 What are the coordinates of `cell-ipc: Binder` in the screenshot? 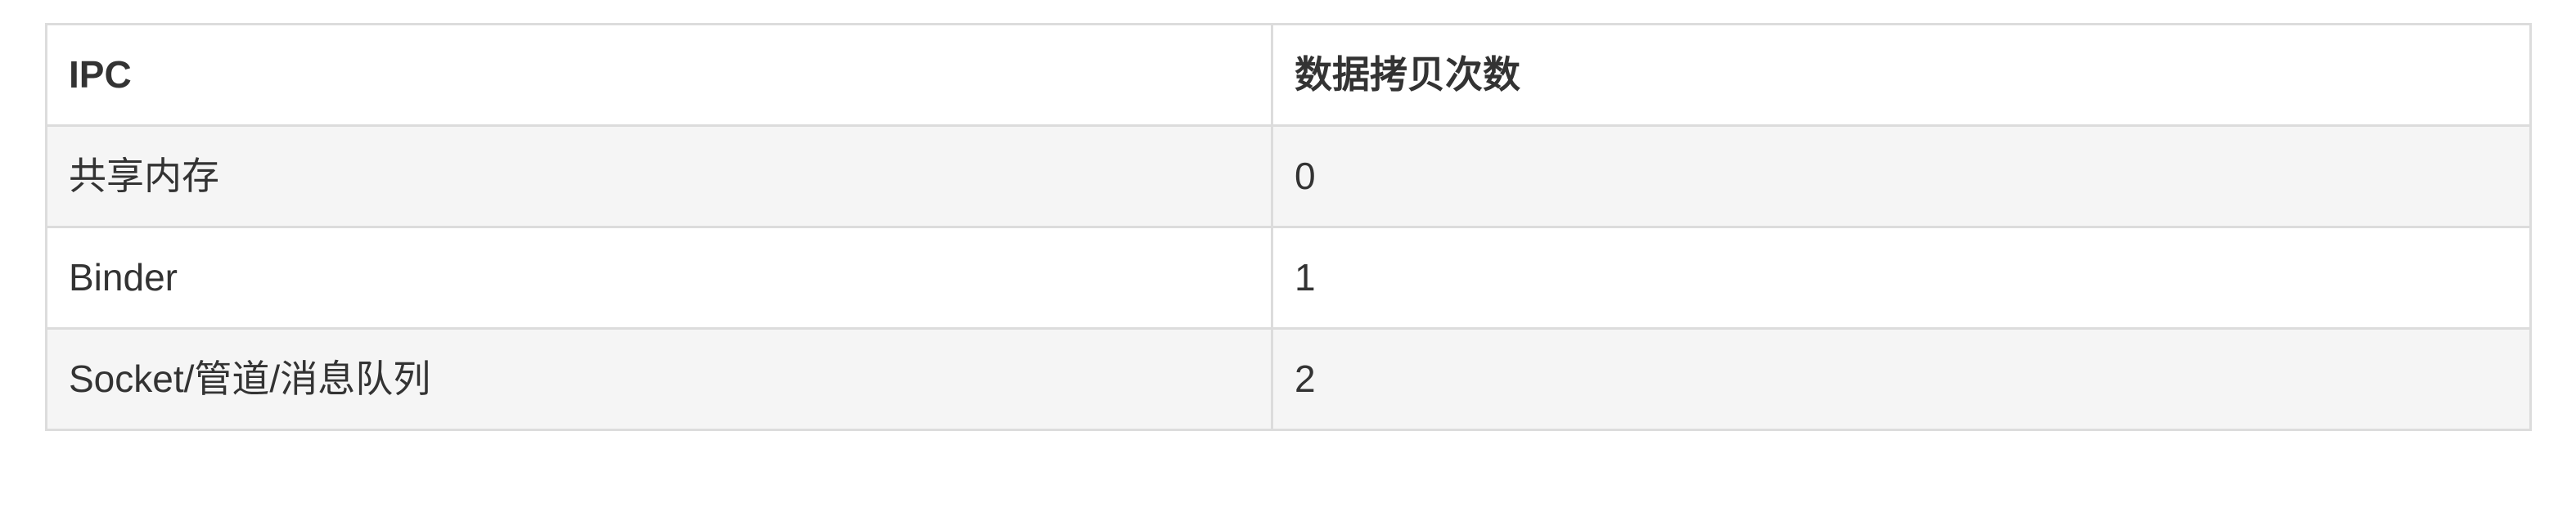 It's located at (659, 278).